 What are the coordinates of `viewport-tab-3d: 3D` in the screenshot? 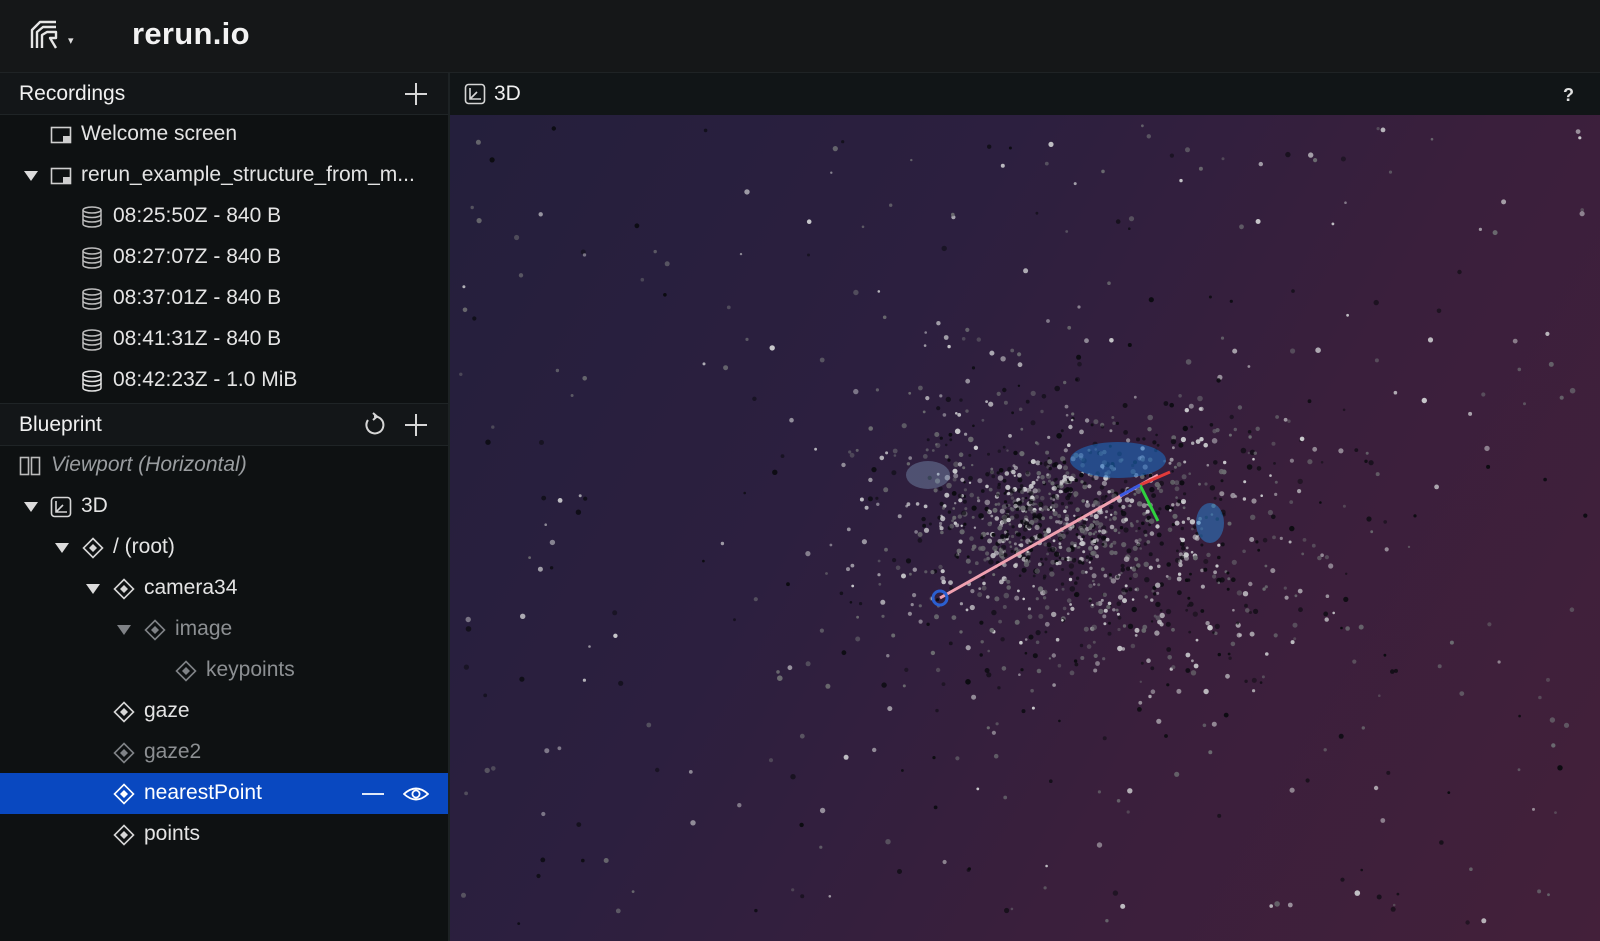 It's located at (507, 94).